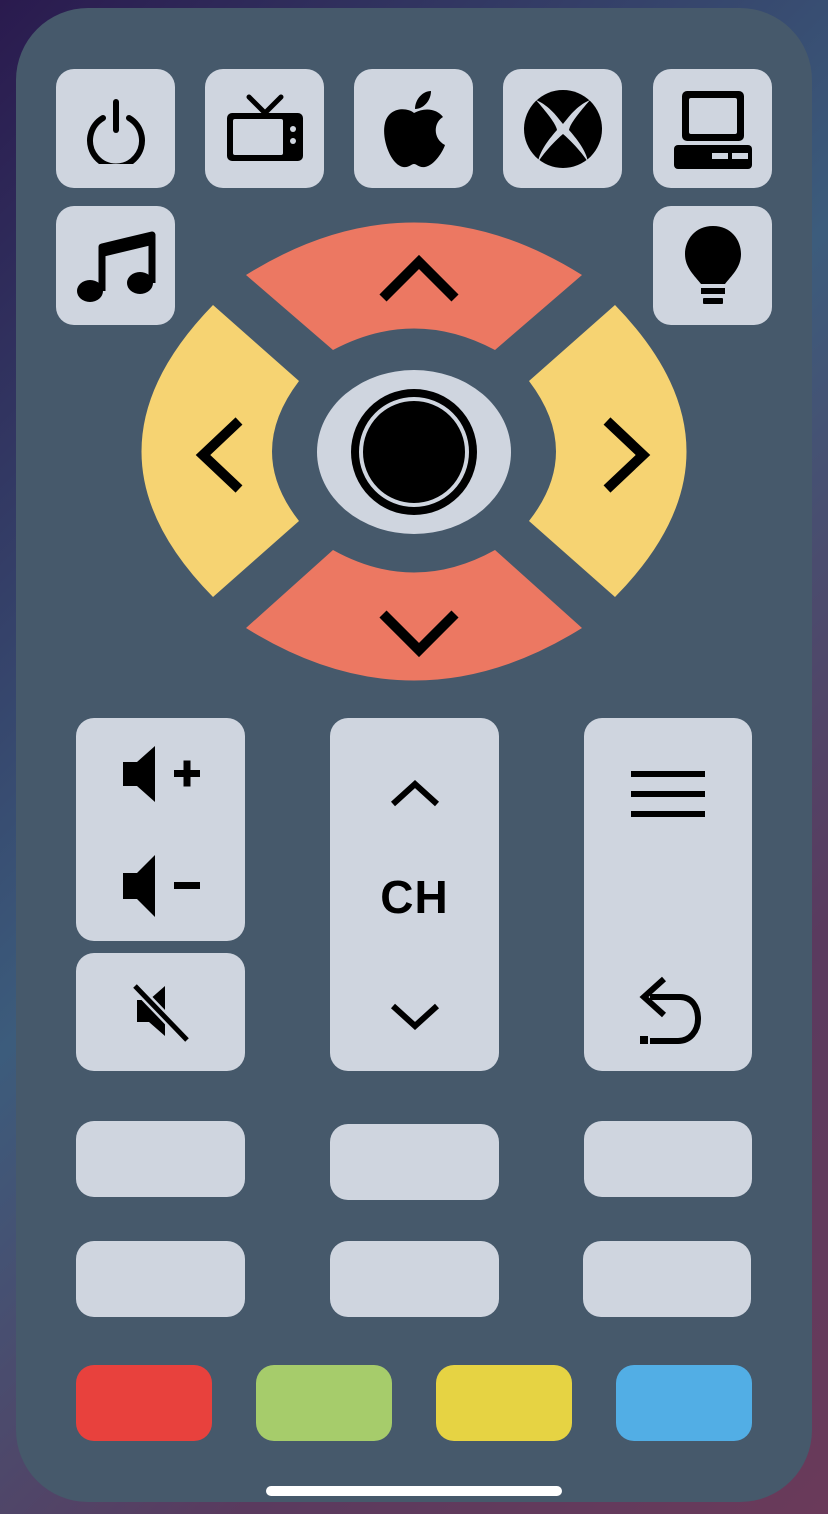  I want to click on back-button, so click(668, 1010).